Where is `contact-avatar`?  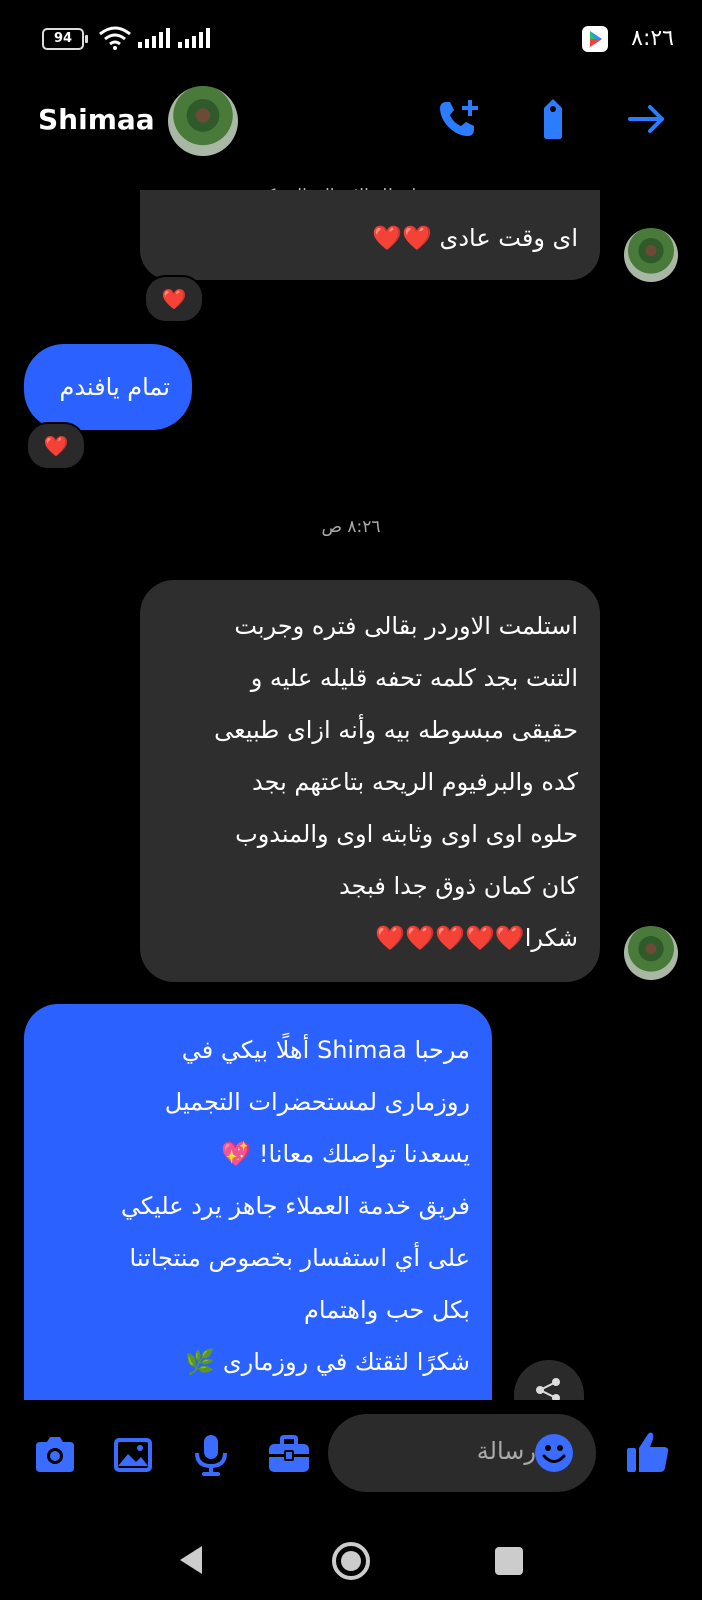
contact-avatar is located at coordinates (203, 121).